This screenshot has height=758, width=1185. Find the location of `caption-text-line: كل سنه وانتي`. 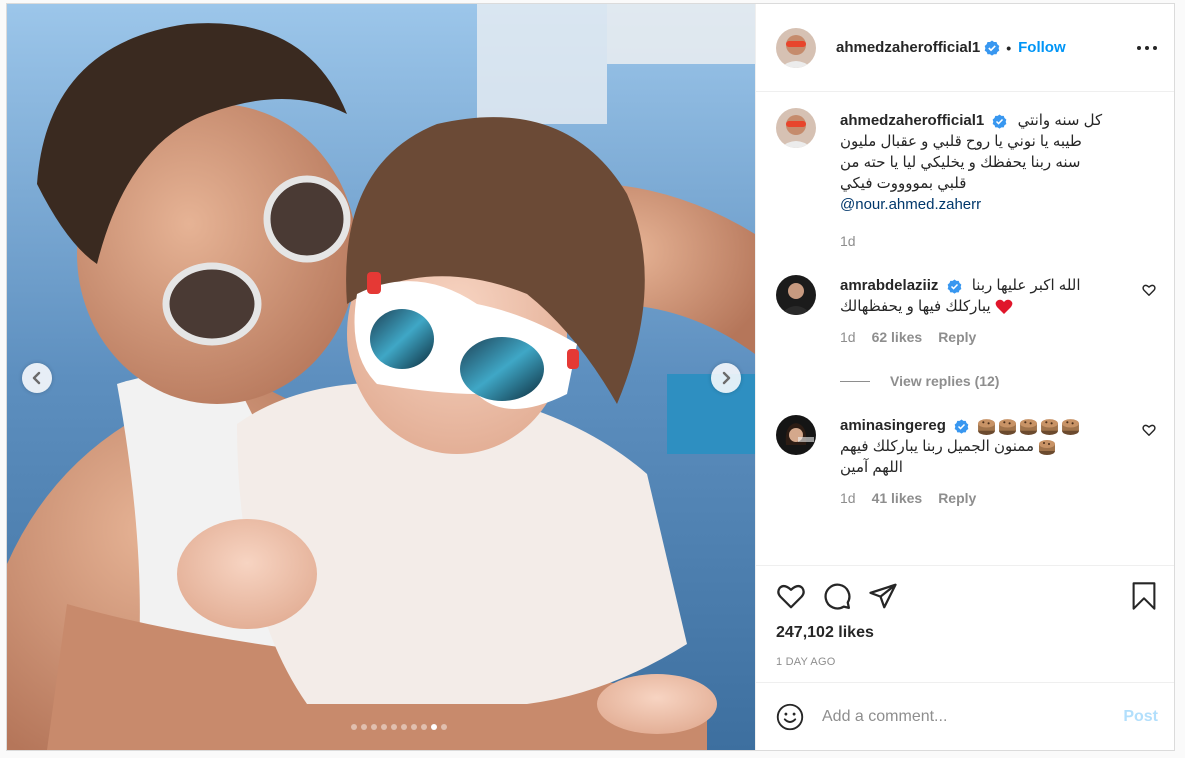

caption-text-line: كل سنه وانتي is located at coordinates (1060, 120).